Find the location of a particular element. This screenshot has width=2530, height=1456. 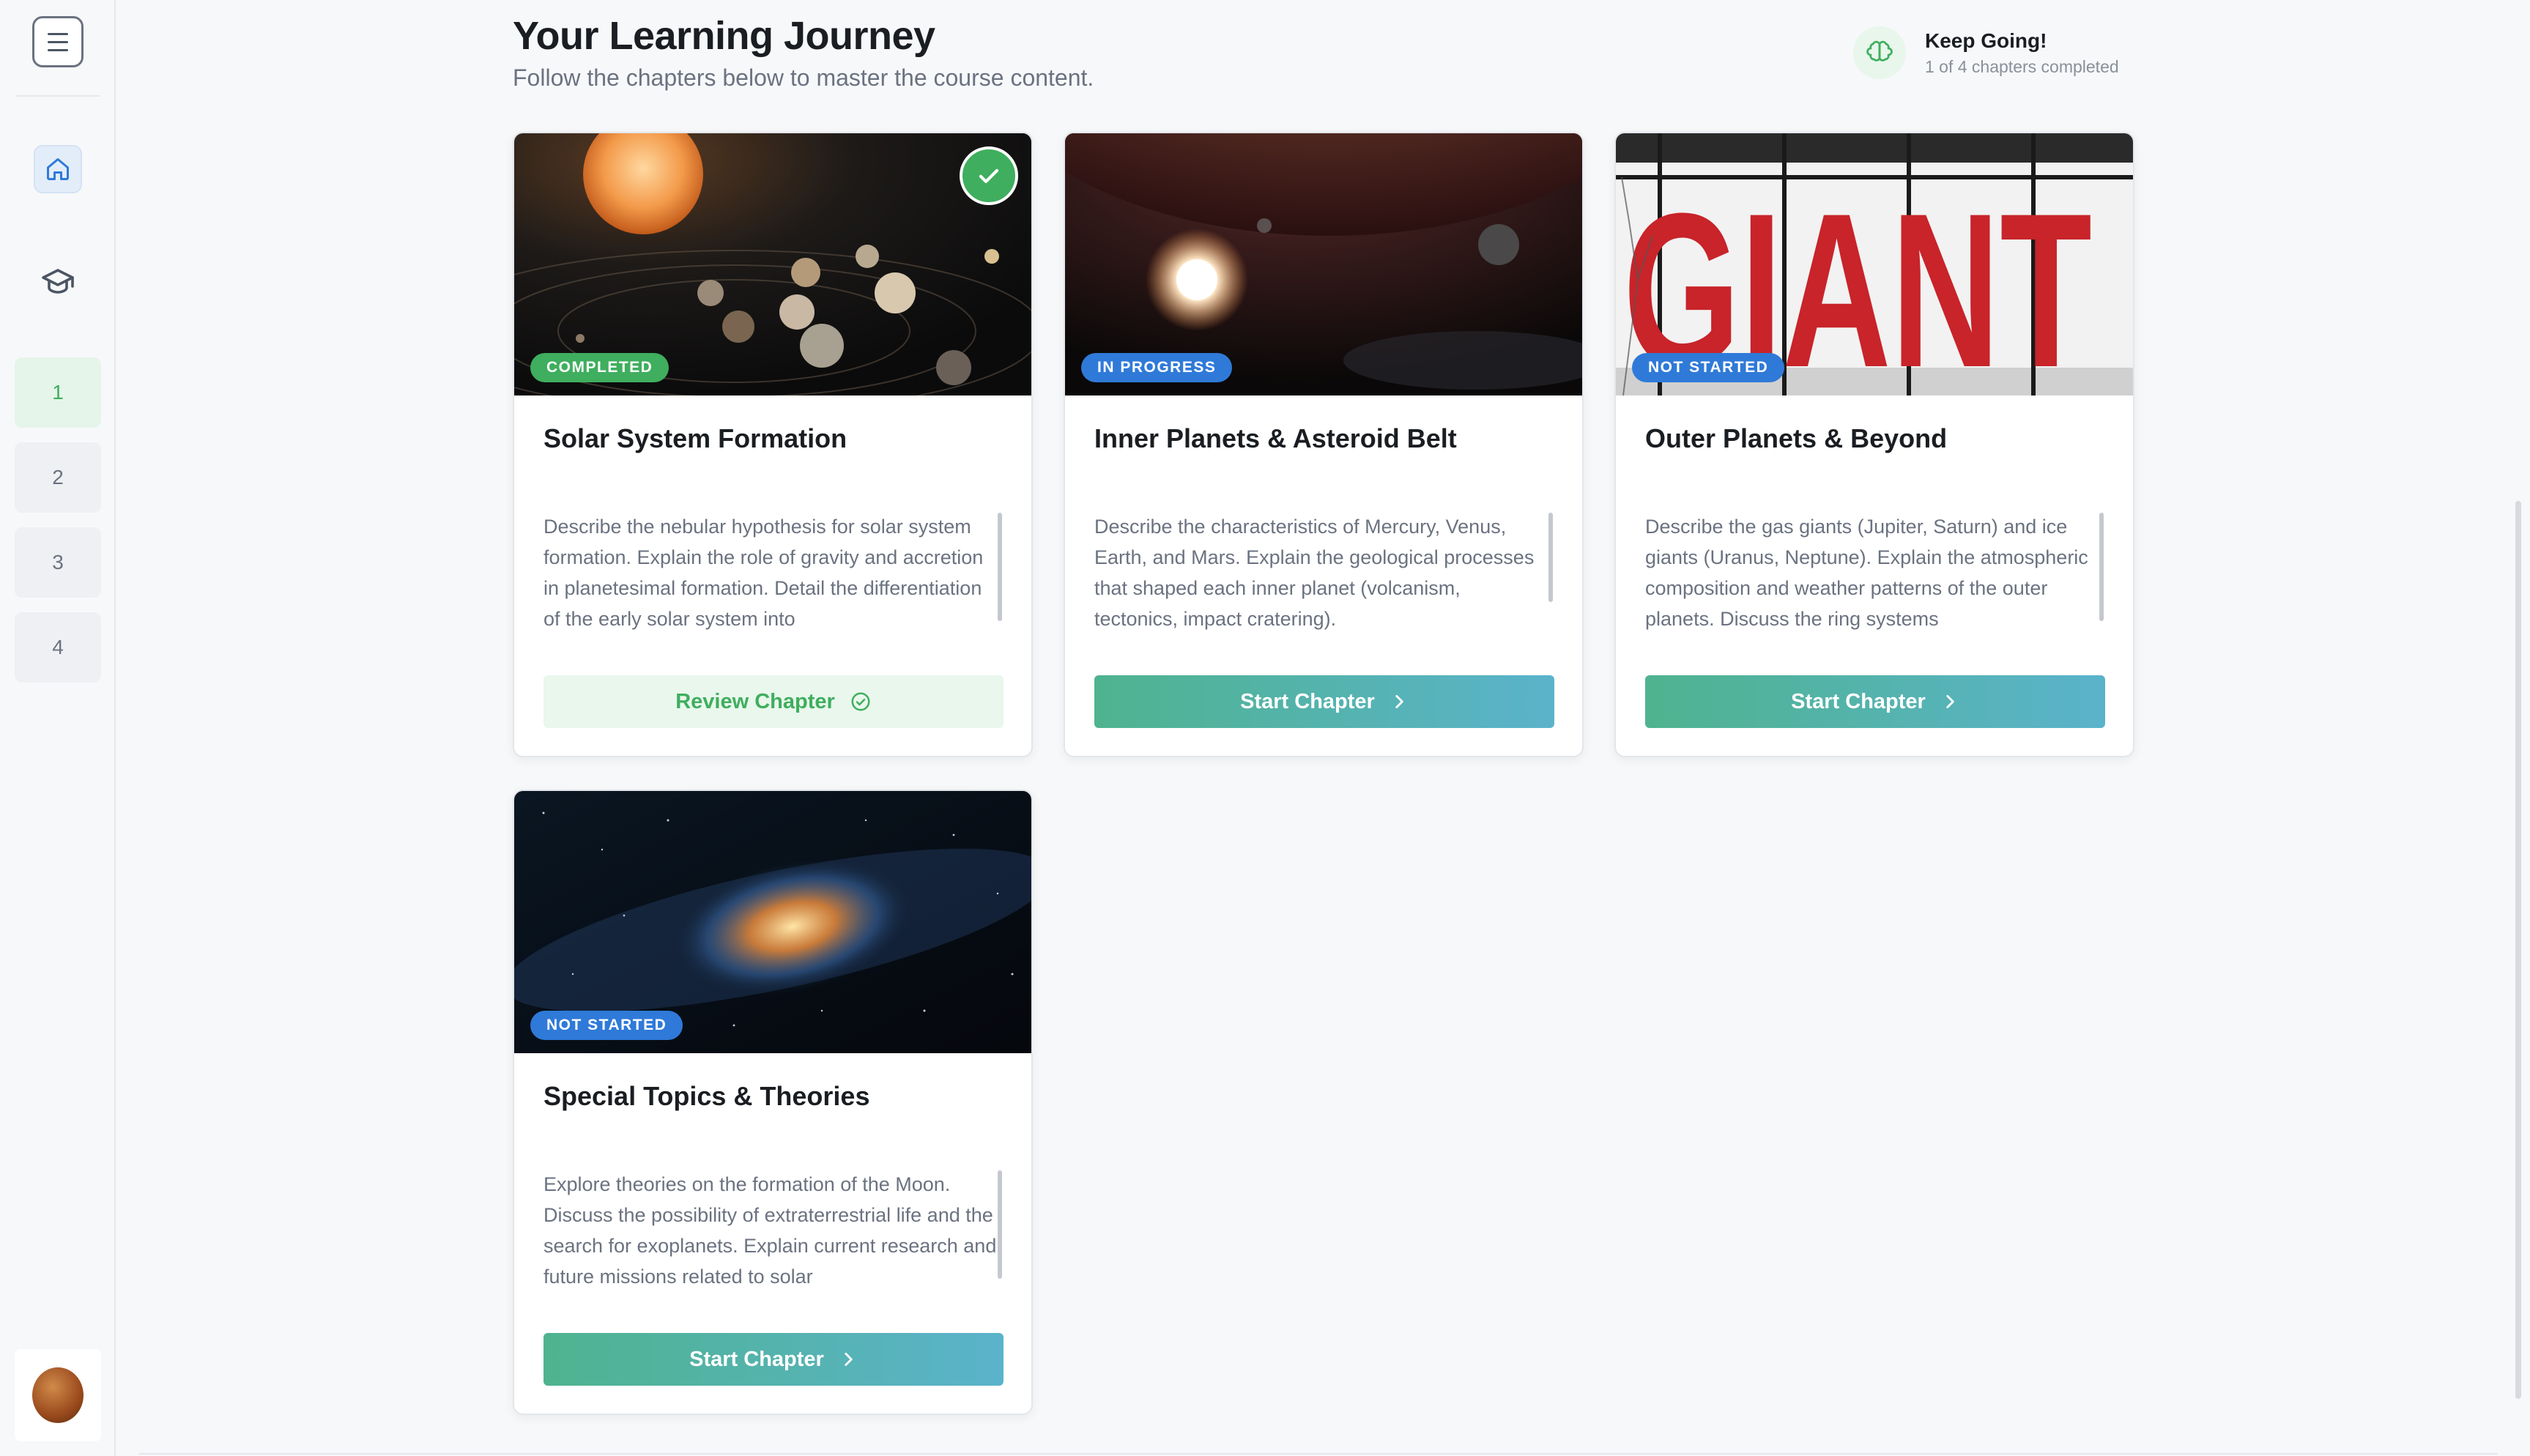

page-title: Your Learning Journey is located at coordinates (724, 36).